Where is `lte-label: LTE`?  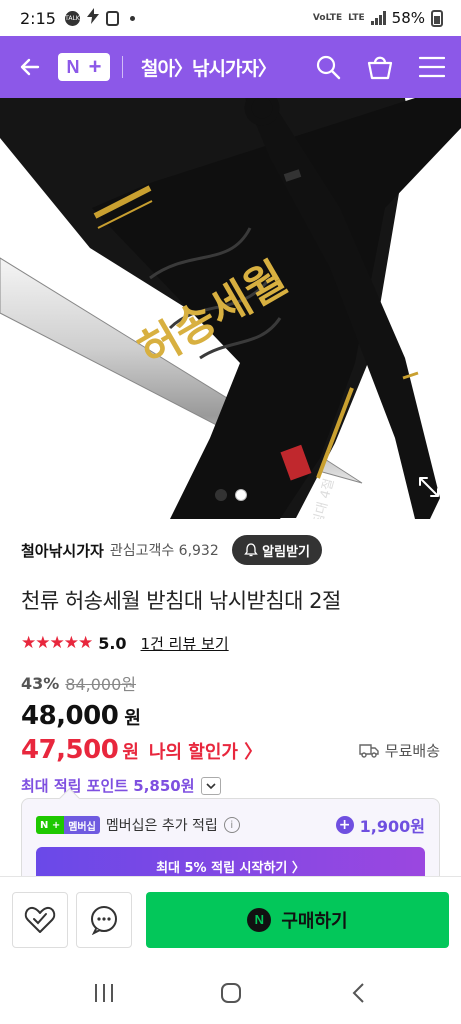 lte-label: LTE is located at coordinates (356, 17).